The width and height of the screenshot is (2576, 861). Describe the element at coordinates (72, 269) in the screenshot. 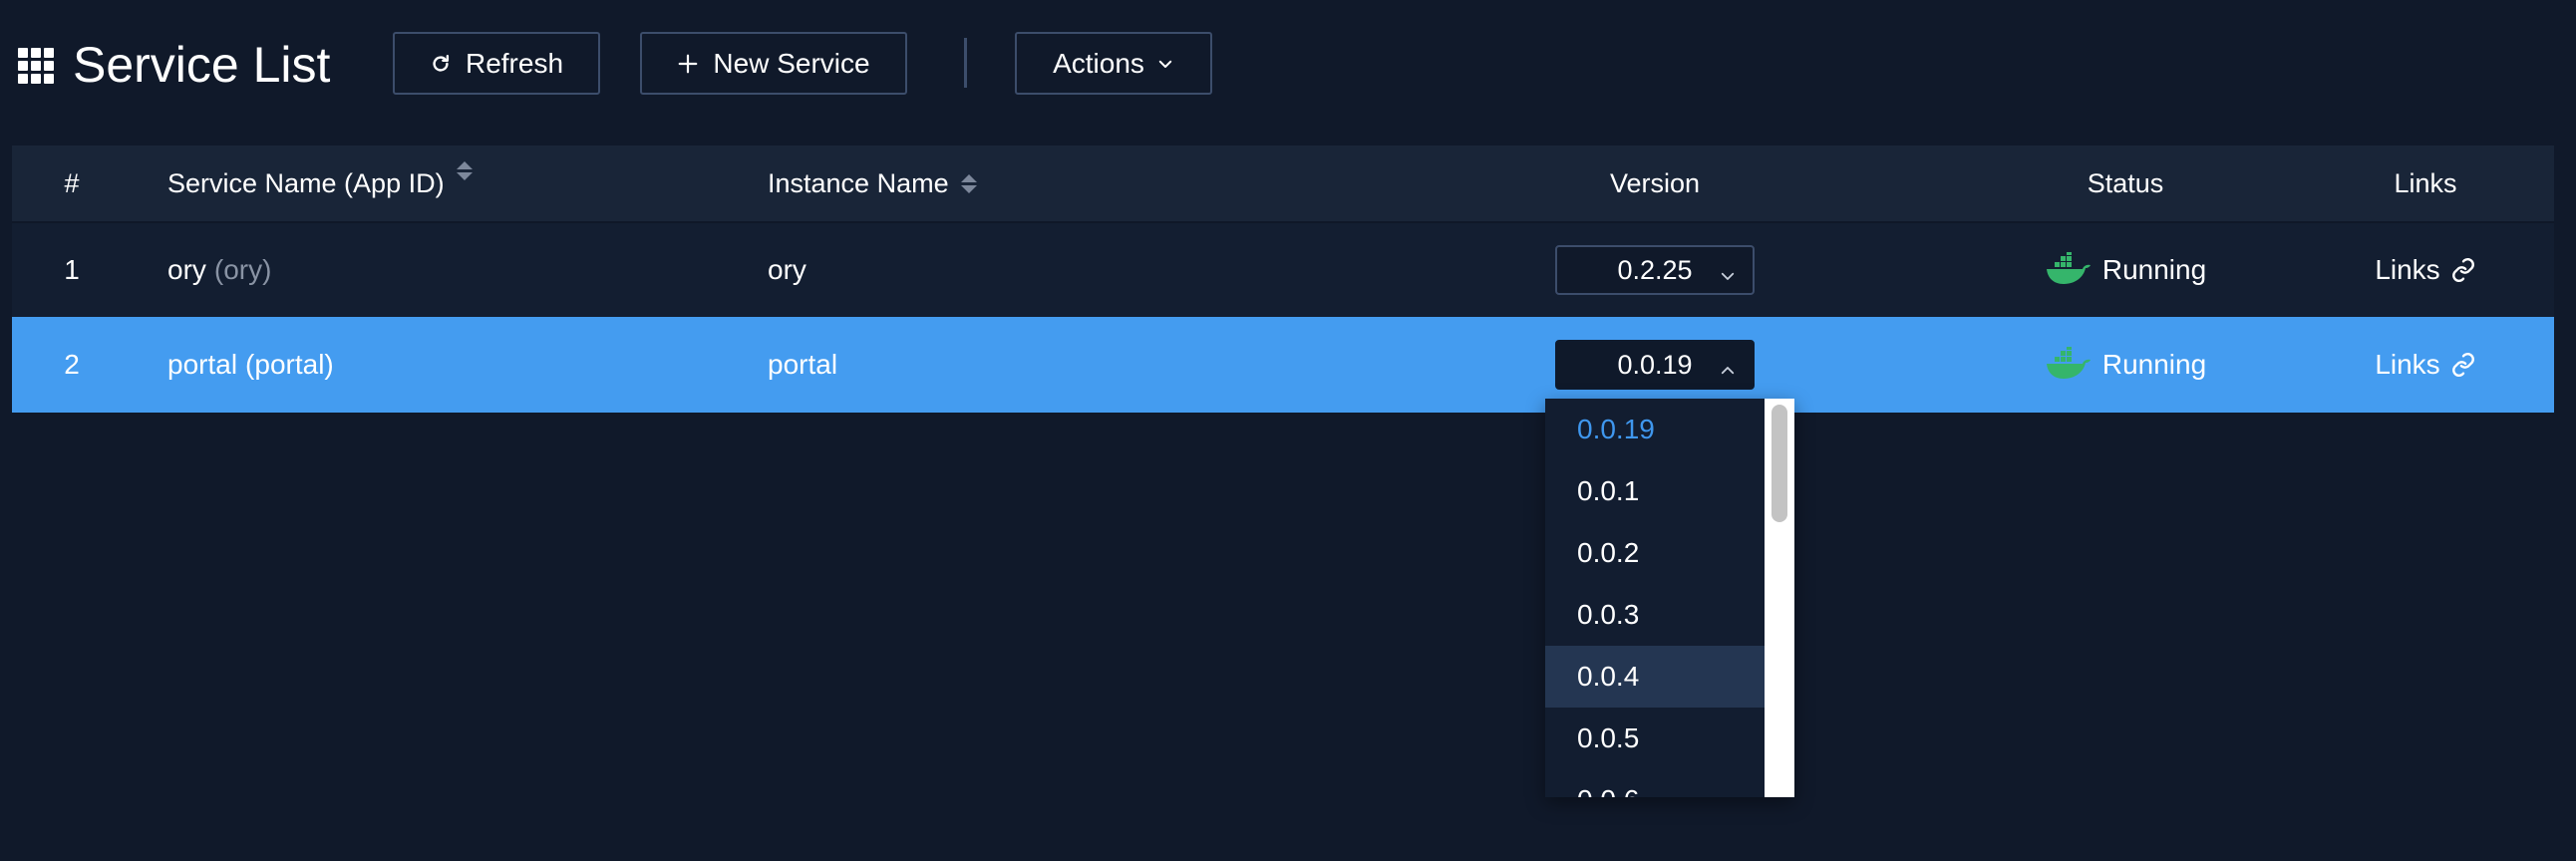

I see `row-number: 1` at that location.